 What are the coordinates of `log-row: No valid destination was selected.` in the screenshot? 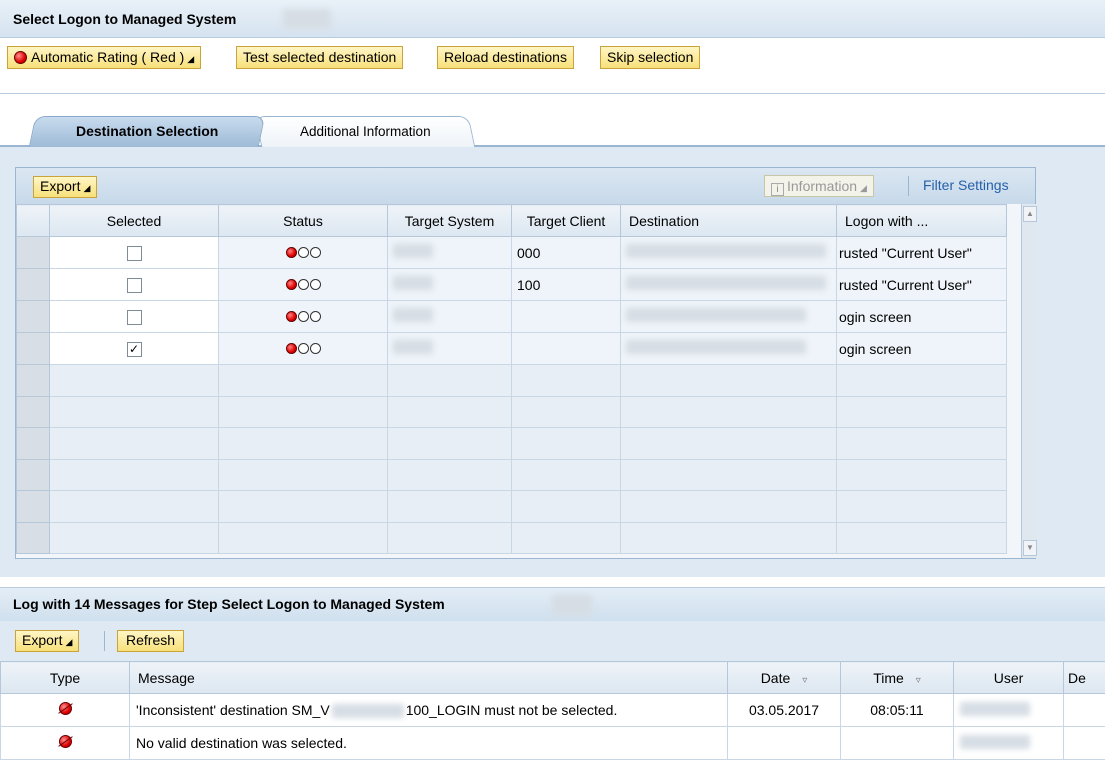 It's located at (552, 743).